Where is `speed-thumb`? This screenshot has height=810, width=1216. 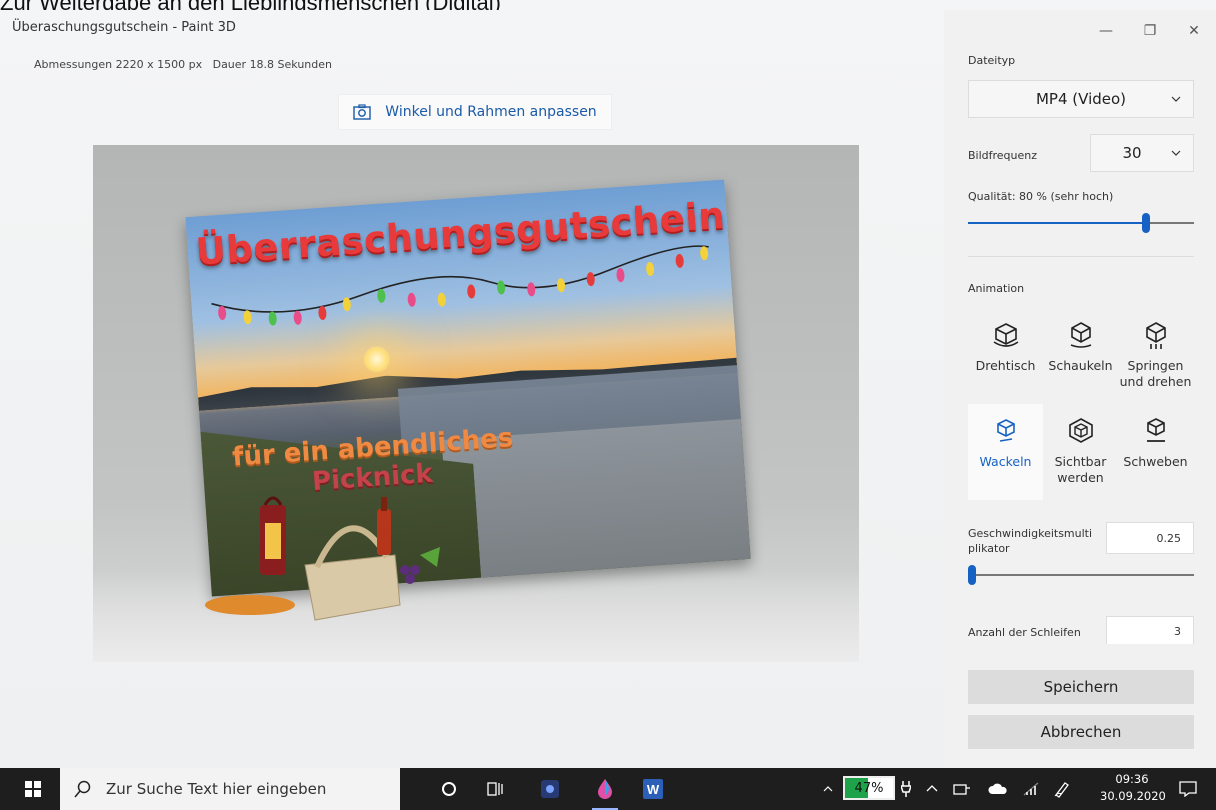 speed-thumb is located at coordinates (972, 575).